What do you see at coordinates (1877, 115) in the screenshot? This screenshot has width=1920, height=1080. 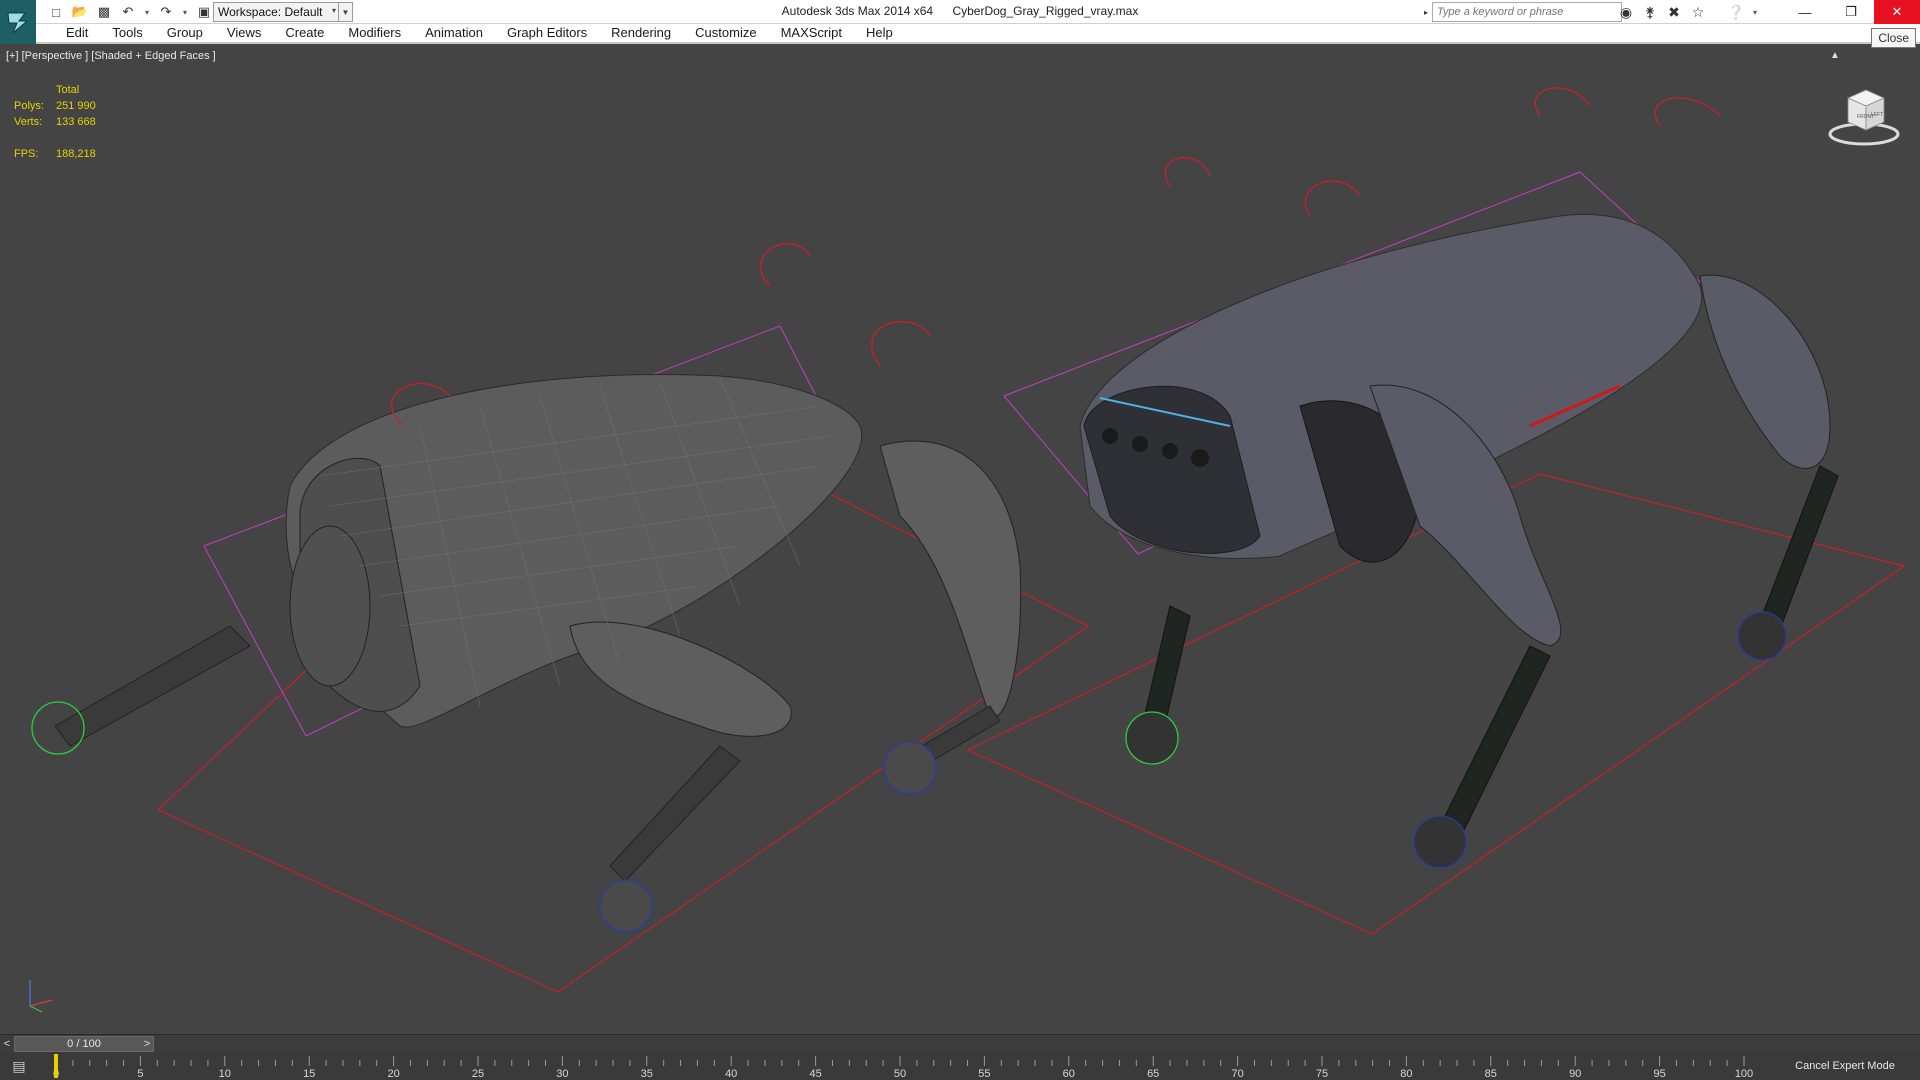 I see `viewcube-left-label: LEFT` at bounding box center [1877, 115].